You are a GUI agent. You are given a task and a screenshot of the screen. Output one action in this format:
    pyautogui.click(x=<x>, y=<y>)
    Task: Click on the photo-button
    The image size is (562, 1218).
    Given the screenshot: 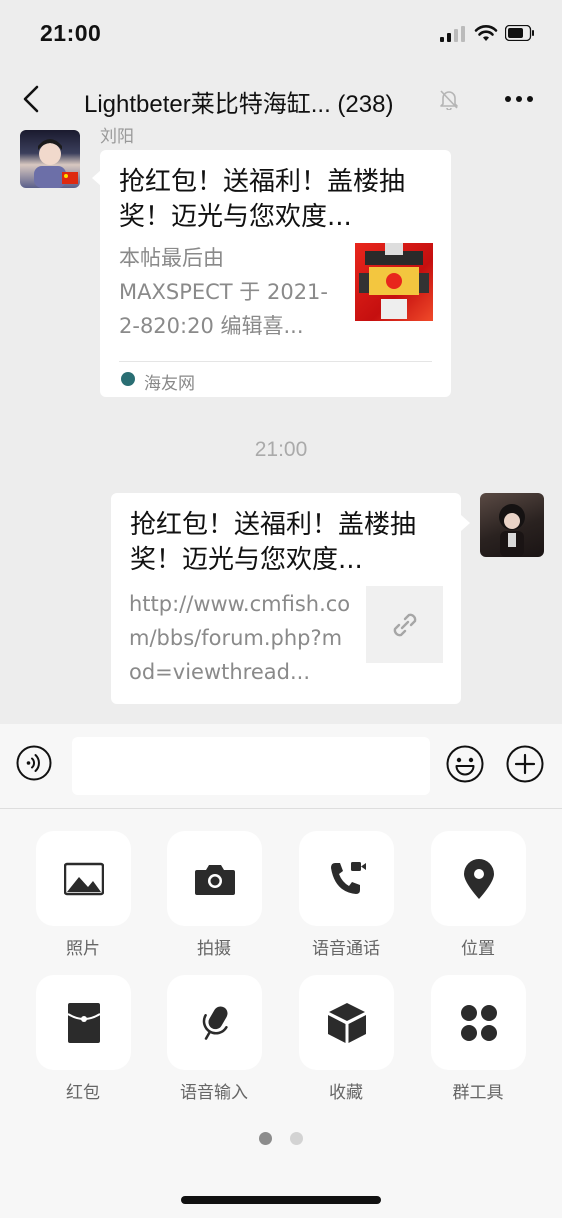 What is the action you would take?
    pyautogui.click(x=83, y=878)
    